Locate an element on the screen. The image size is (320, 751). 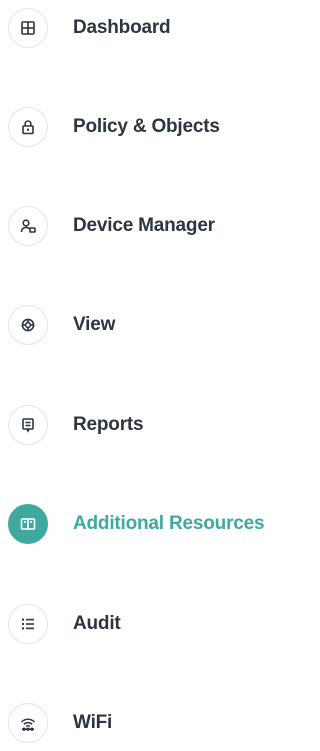
nav-item-policy-objects: Policy & Objects is located at coordinates (143, 127).